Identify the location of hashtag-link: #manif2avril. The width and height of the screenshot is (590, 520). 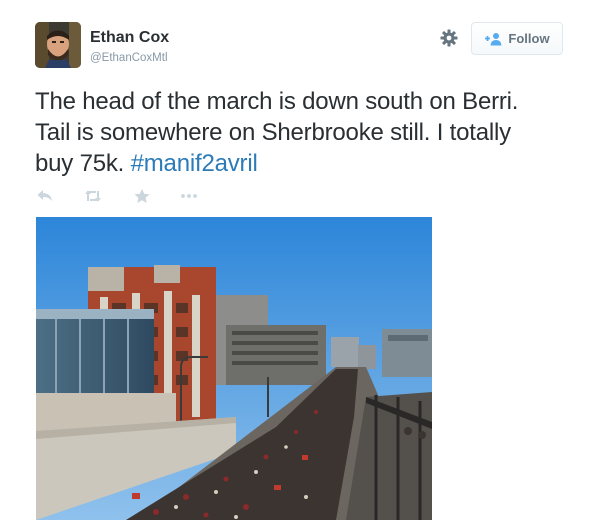
(194, 163).